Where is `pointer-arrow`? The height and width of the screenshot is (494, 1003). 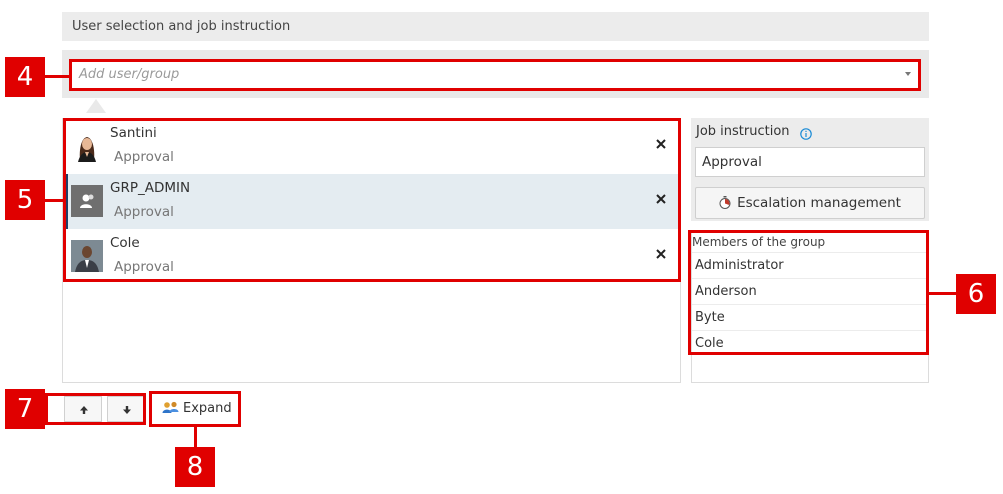
pointer-arrow is located at coordinates (96, 106).